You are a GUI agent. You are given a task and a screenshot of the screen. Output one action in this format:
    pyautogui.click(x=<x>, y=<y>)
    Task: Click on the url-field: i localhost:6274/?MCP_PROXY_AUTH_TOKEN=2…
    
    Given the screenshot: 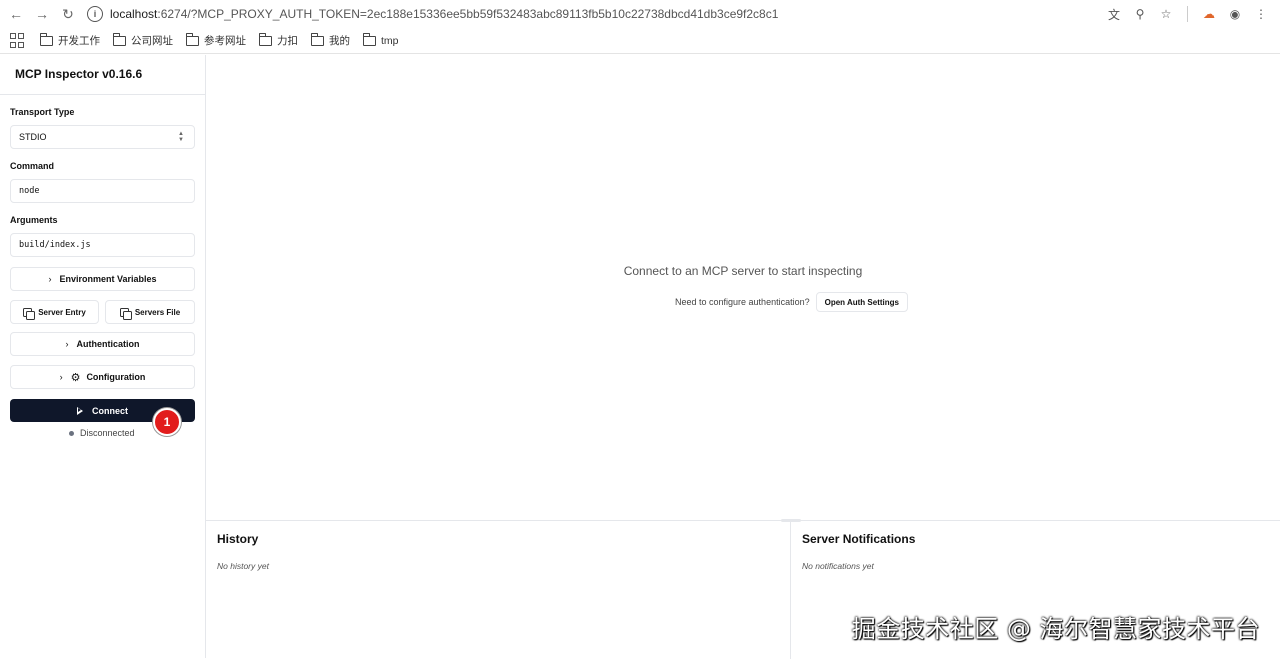 What is the action you would take?
    pyautogui.click(x=595, y=14)
    